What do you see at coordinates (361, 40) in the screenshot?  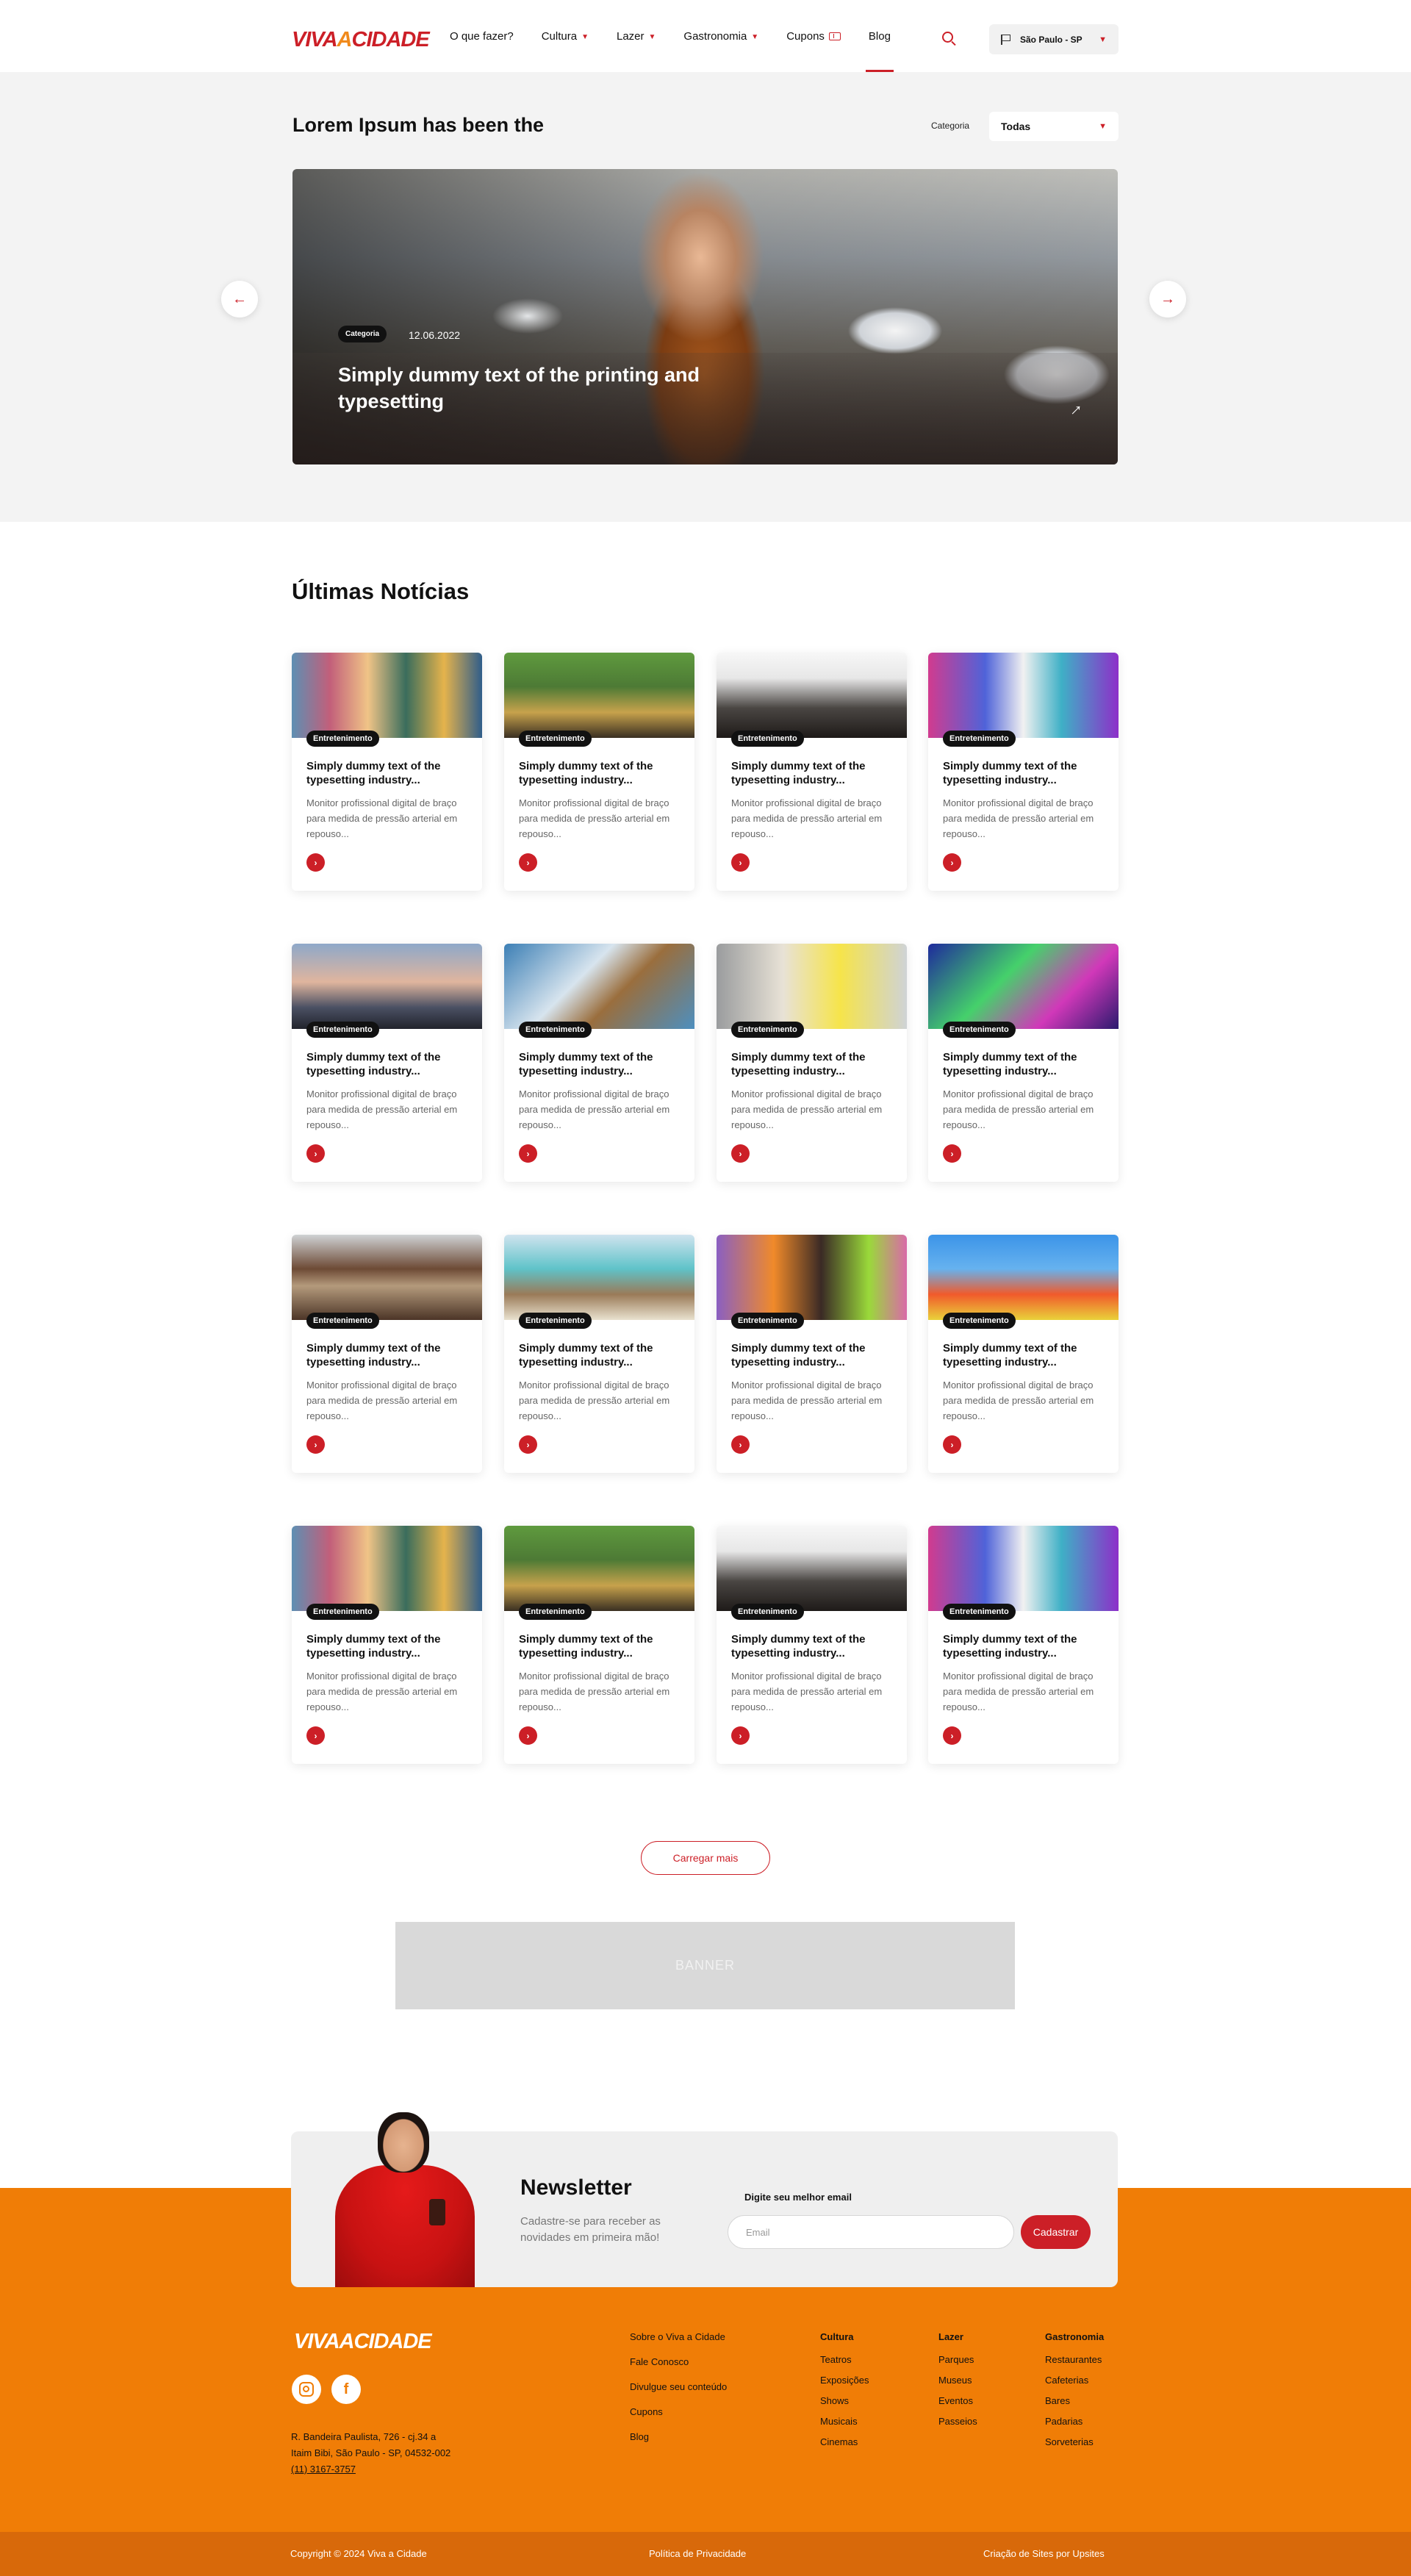 I see `site-logo: VIVAACIDADE` at bounding box center [361, 40].